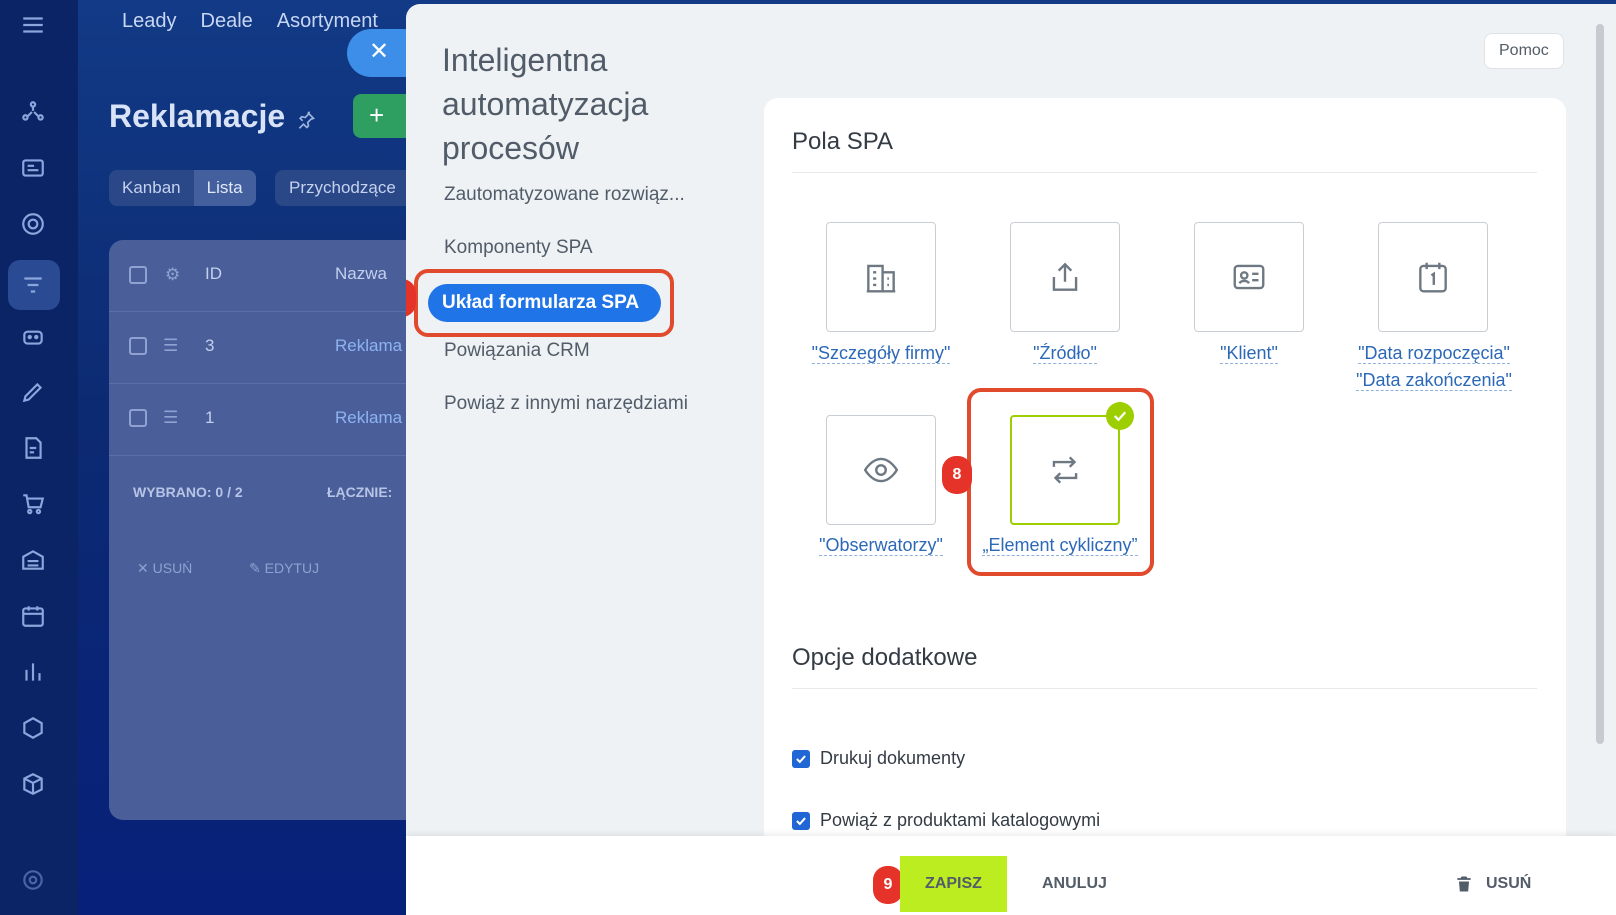 The height and width of the screenshot is (915, 1616). I want to click on table-row: ☰ 1 Reklama, so click(264, 420).